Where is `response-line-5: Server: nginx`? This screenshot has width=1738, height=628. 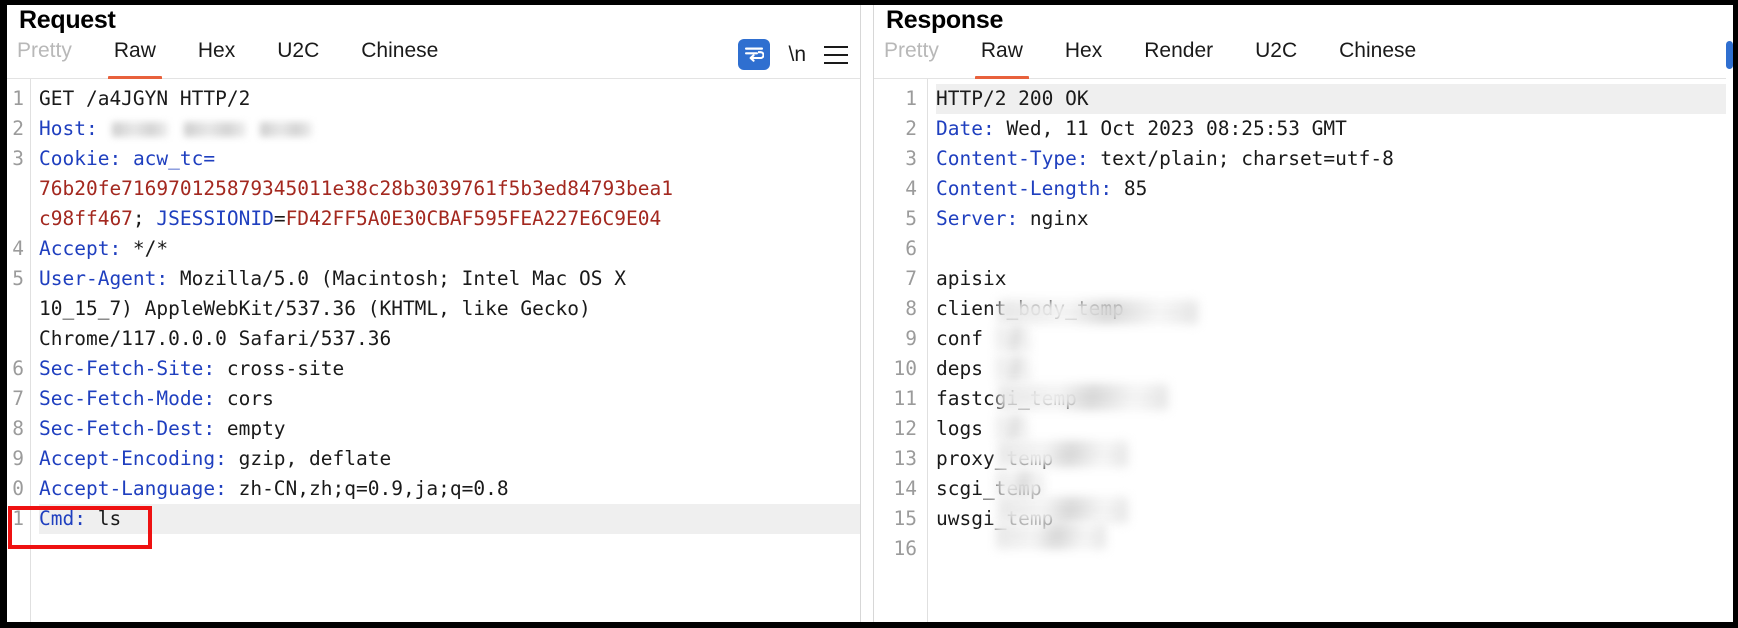 response-line-5: Server: nginx is located at coordinates (1334, 219).